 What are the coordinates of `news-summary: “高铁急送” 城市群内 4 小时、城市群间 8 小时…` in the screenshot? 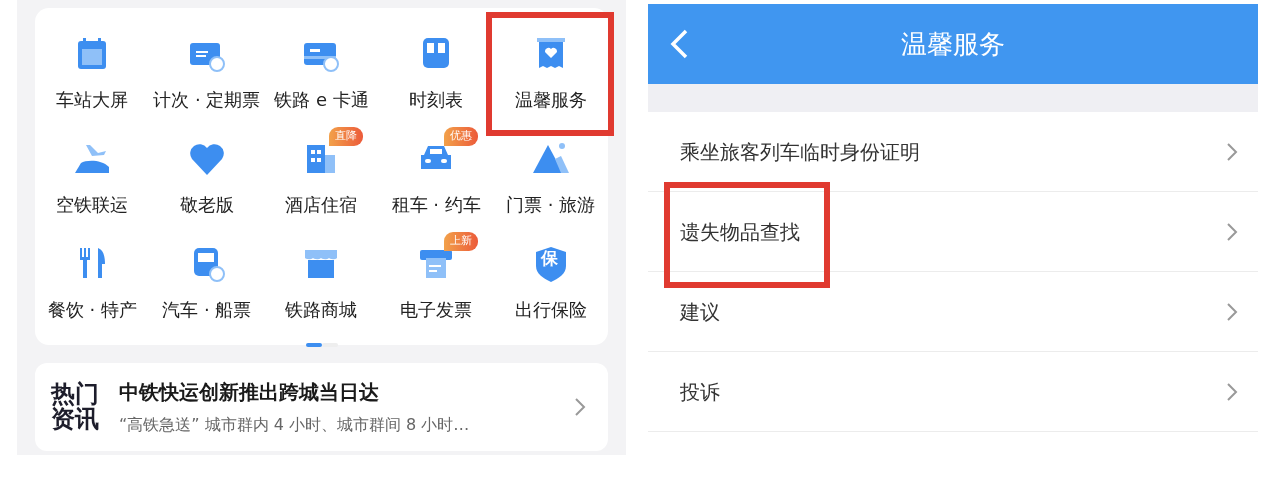 It's located at (295, 425).